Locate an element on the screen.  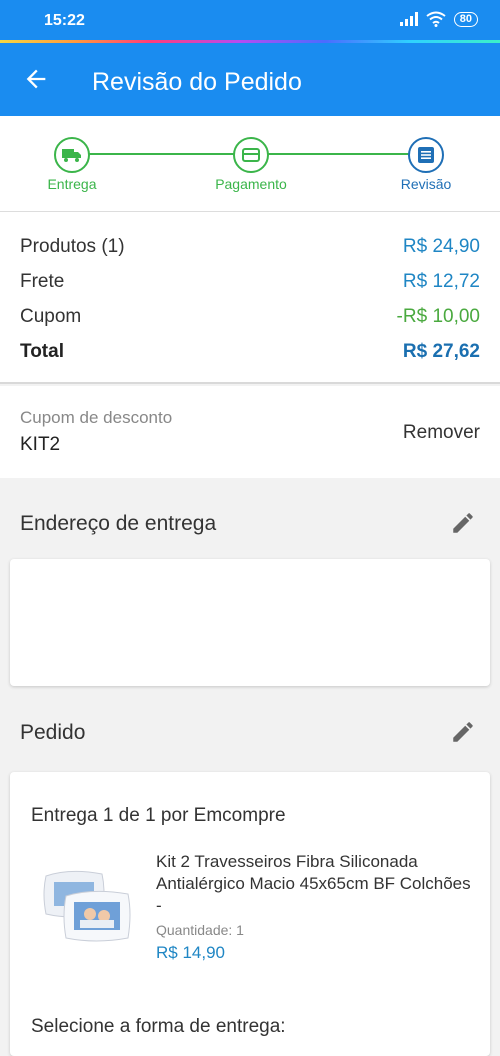
summary-row-products: Produtos (1) R$ 24,90 is located at coordinates (250, 247).